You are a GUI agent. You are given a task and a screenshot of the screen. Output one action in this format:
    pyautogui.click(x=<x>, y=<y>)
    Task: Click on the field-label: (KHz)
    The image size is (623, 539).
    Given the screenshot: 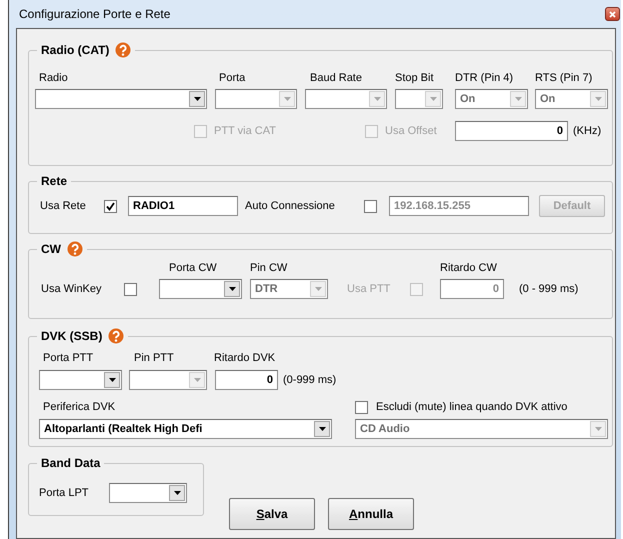 What is the action you would take?
    pyautogui.click(x=587, y=131)
    